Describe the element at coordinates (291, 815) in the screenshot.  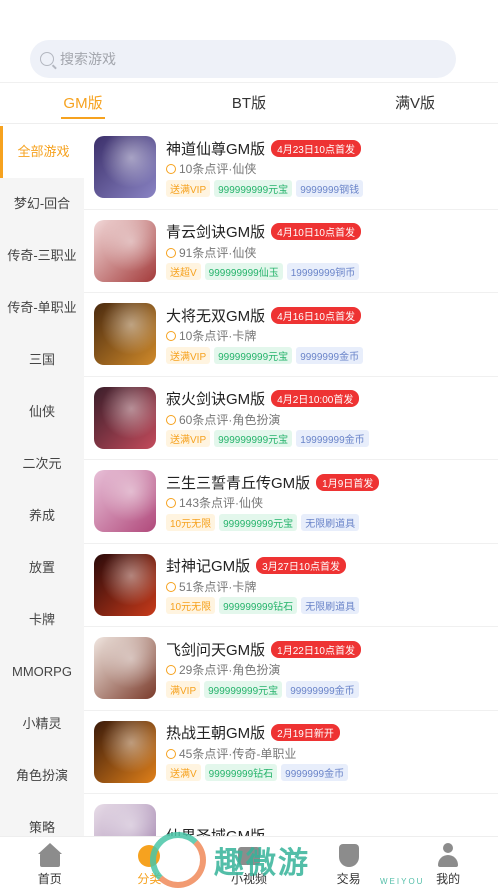
I see `game-list-item: 仙界圣域GM版` at that location.